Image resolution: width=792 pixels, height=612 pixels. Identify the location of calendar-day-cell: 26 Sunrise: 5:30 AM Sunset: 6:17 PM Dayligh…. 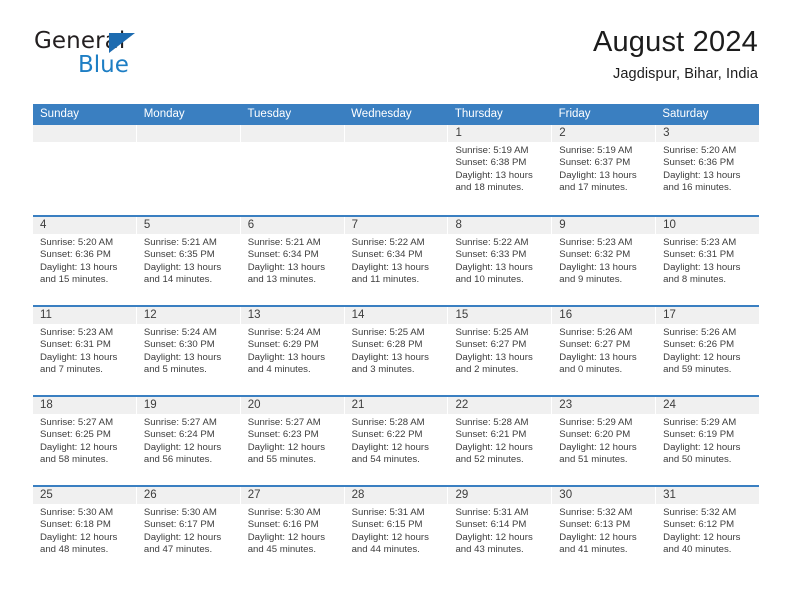
(188, 531).